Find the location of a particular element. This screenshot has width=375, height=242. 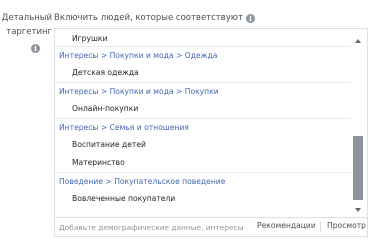

include-header-text: Включить людей, которые соответствуют is located at coordinates (148, 18).